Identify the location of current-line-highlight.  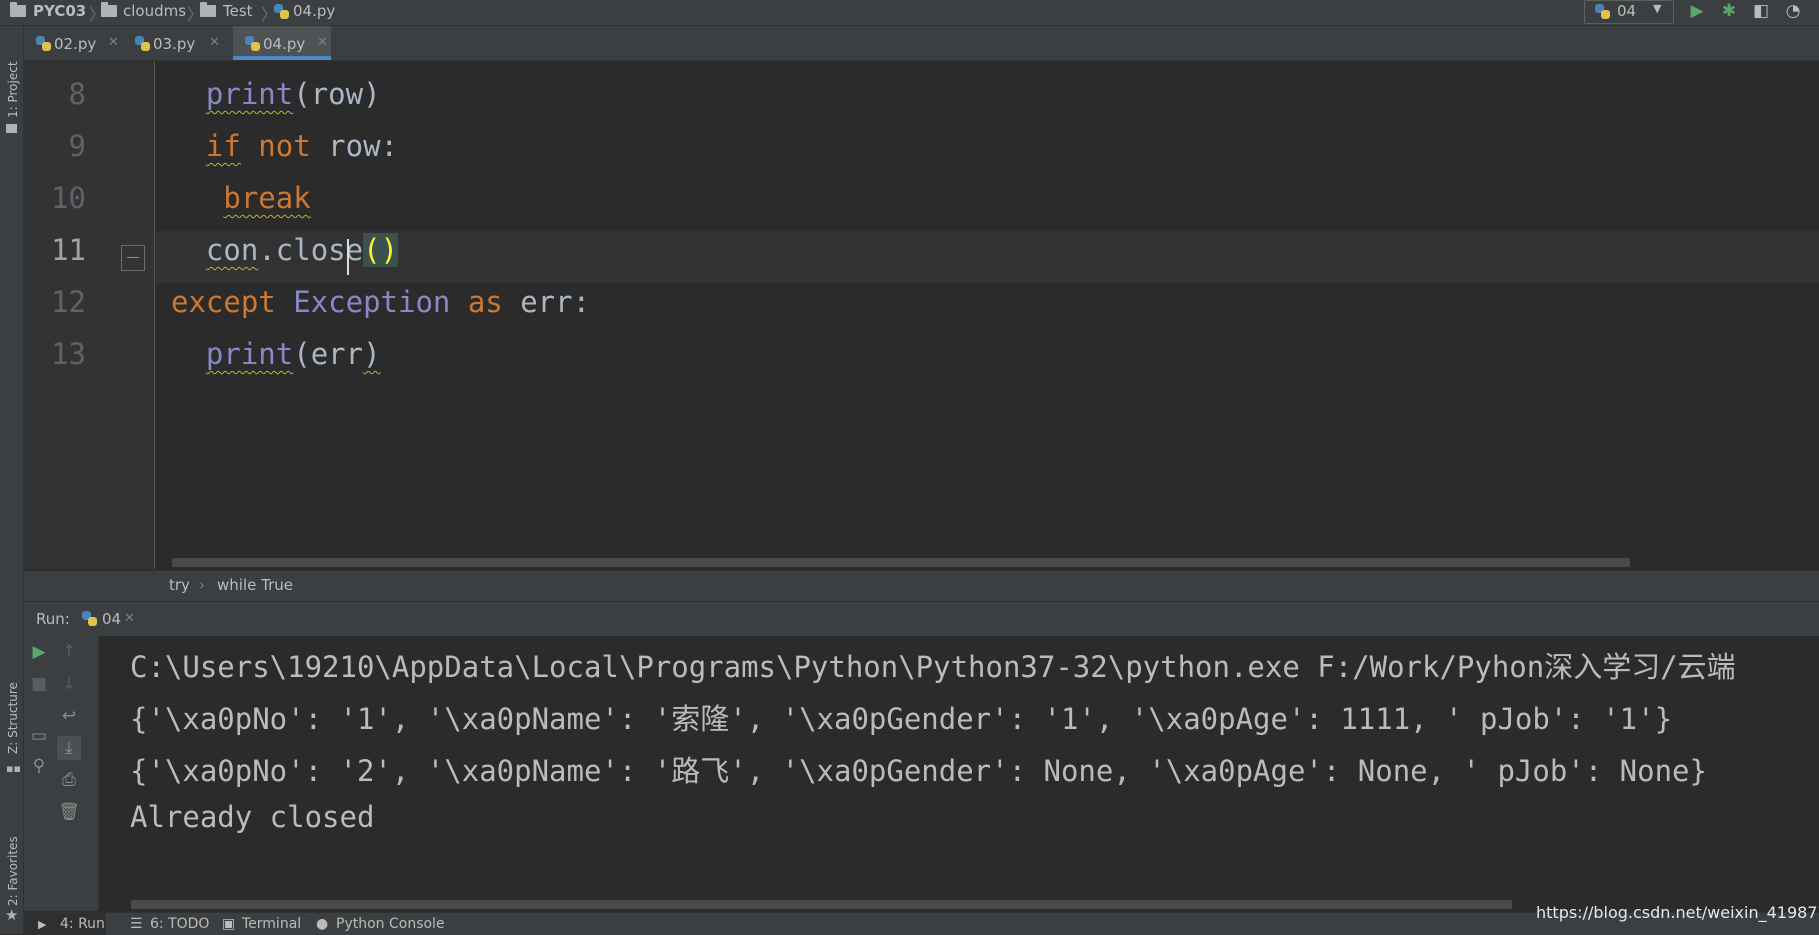
(987, 257).